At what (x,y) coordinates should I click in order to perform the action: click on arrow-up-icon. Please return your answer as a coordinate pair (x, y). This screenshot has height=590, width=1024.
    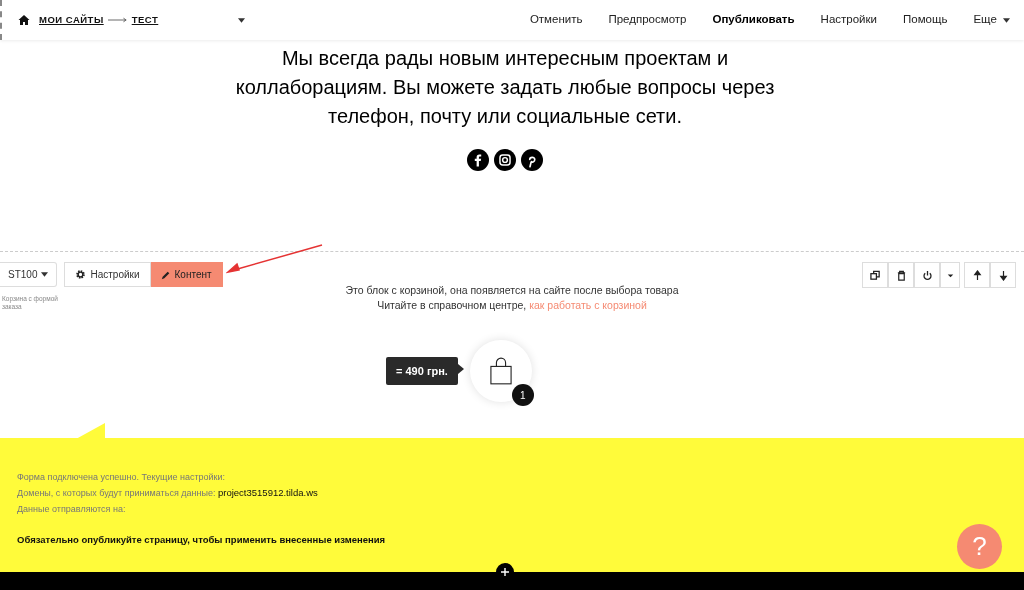
    Looking at the image, I should click on (977, 275).